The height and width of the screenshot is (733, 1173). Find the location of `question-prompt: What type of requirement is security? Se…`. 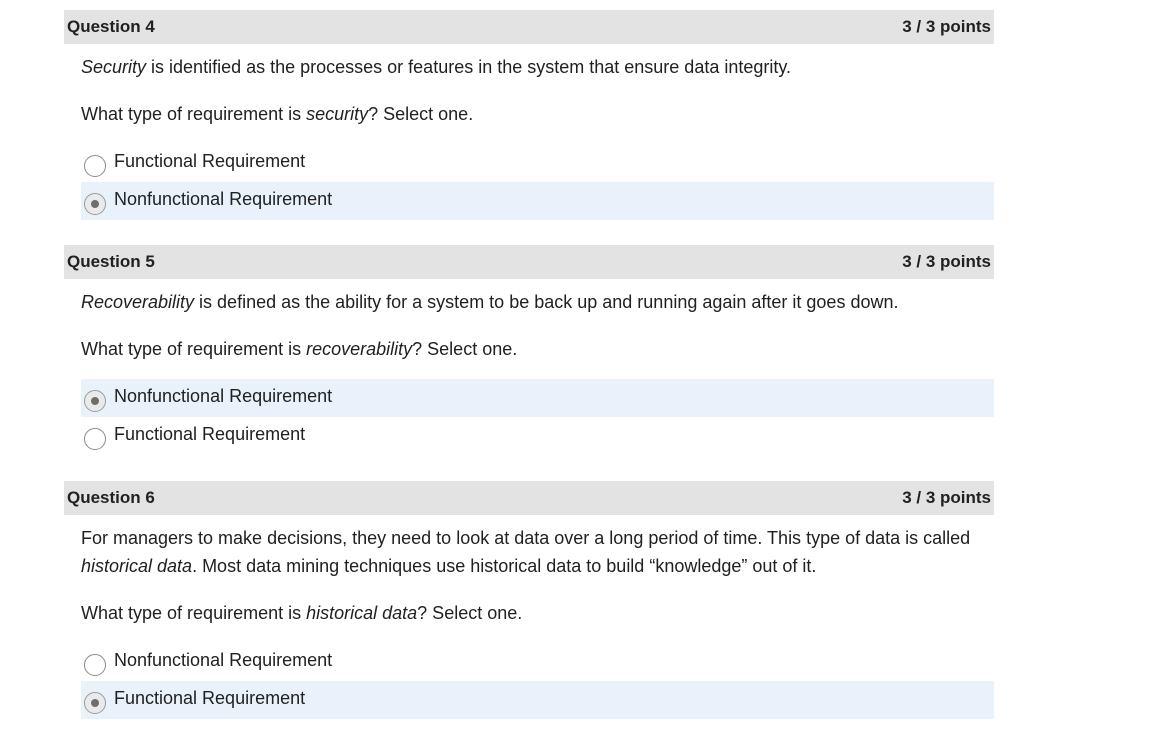

question-prompt: What type of requirement is security? Se… is located at coordinates (533, 114).